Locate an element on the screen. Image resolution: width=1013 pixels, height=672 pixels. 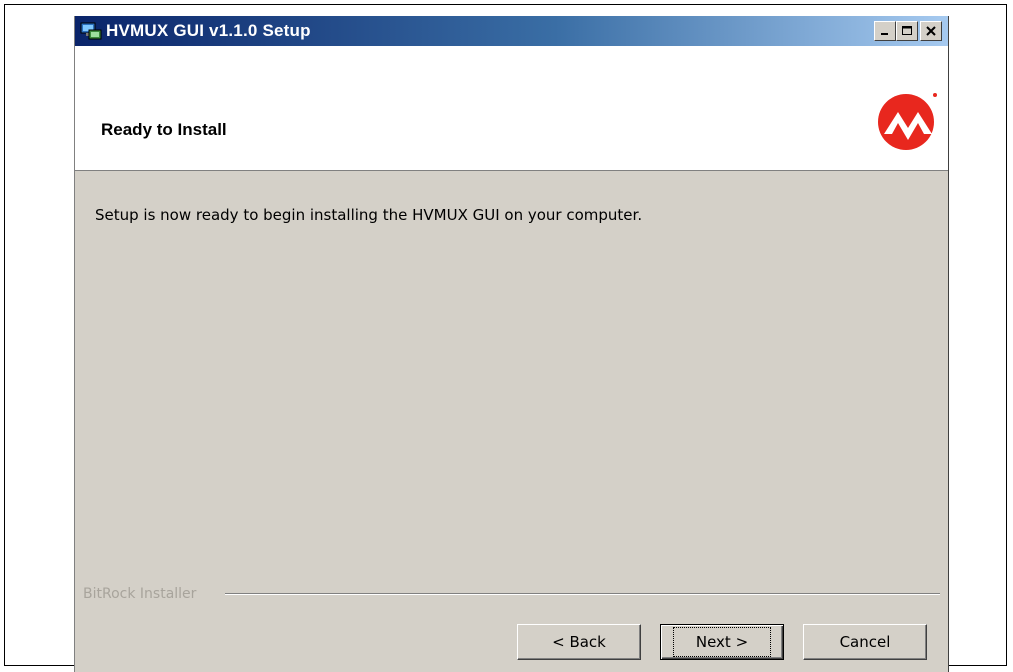
maximize-icon is located at coordinates (907, 31).